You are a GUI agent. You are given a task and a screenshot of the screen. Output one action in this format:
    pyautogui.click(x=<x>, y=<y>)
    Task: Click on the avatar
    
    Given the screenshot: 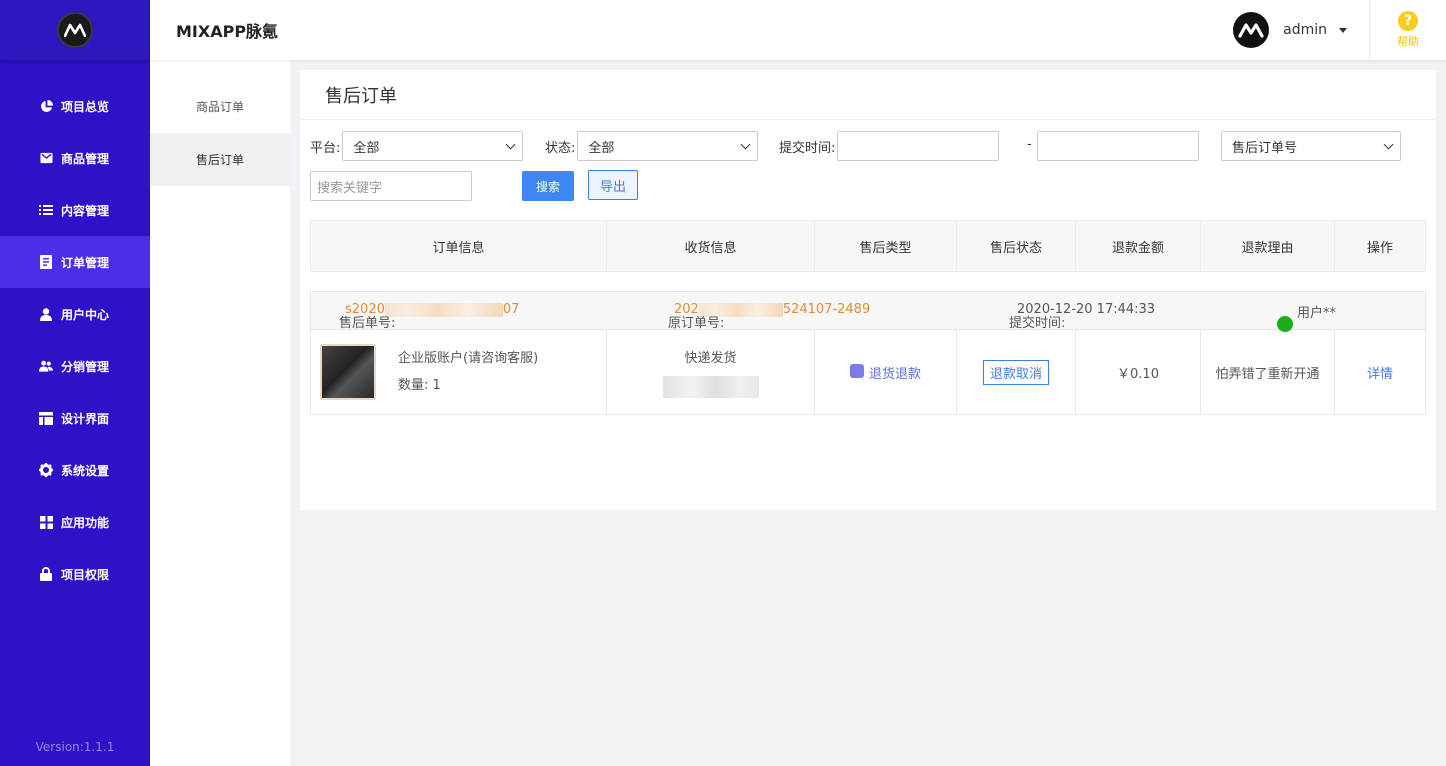 What is the action you would take?
    pyautogui.click(x=1251, y=30)
    